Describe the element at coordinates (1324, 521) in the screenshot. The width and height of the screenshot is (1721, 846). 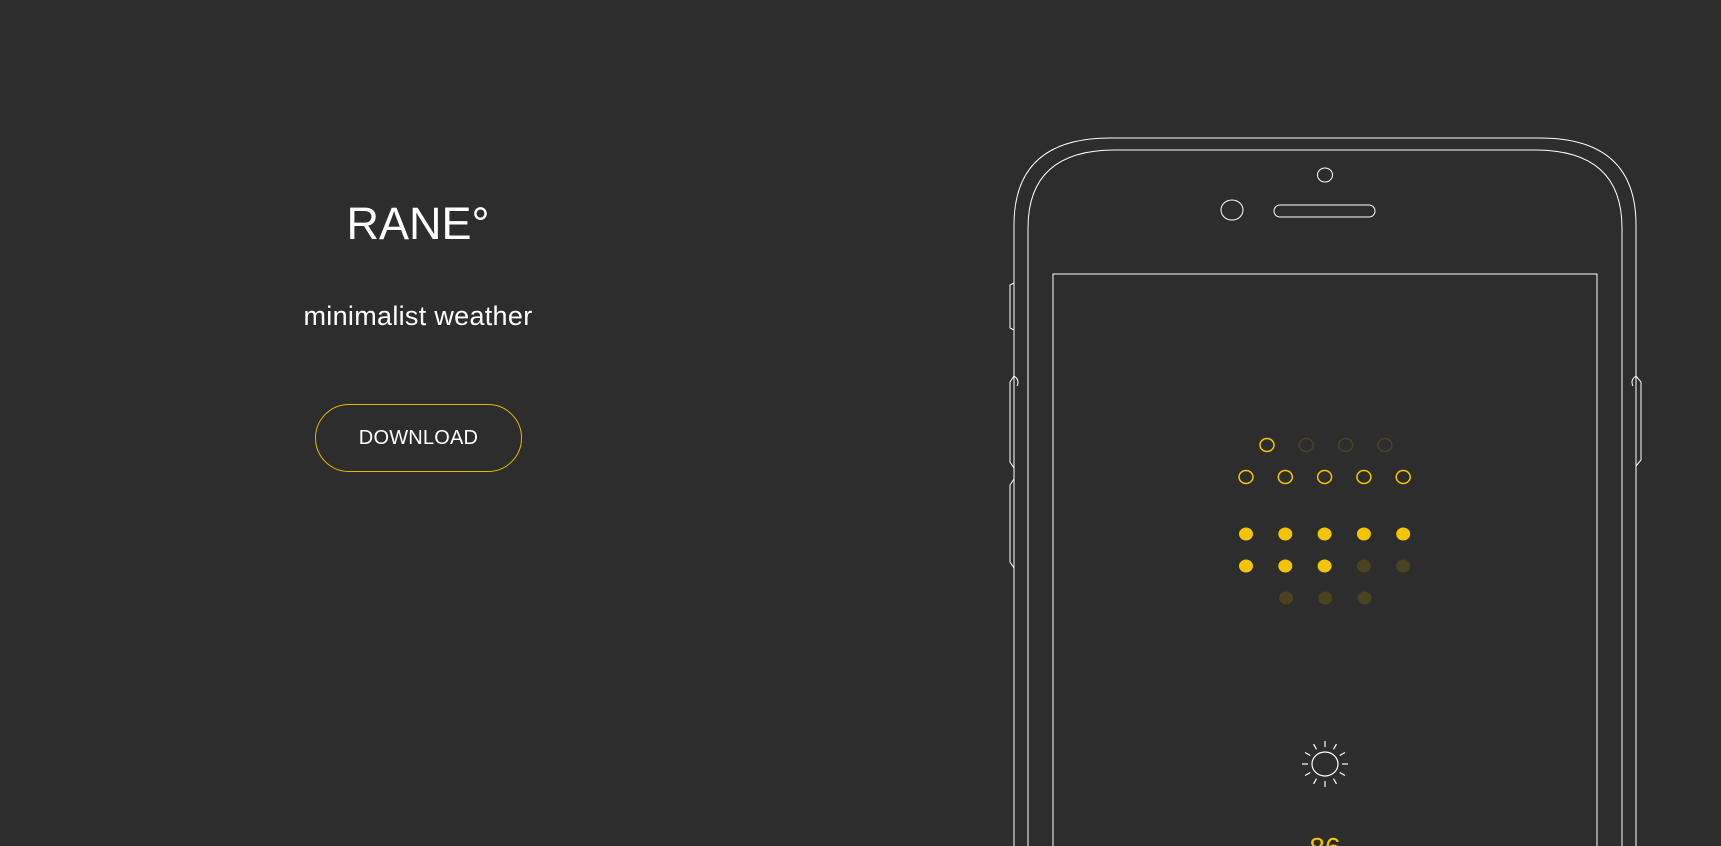
I see `weather-dot-matrix` at that location.